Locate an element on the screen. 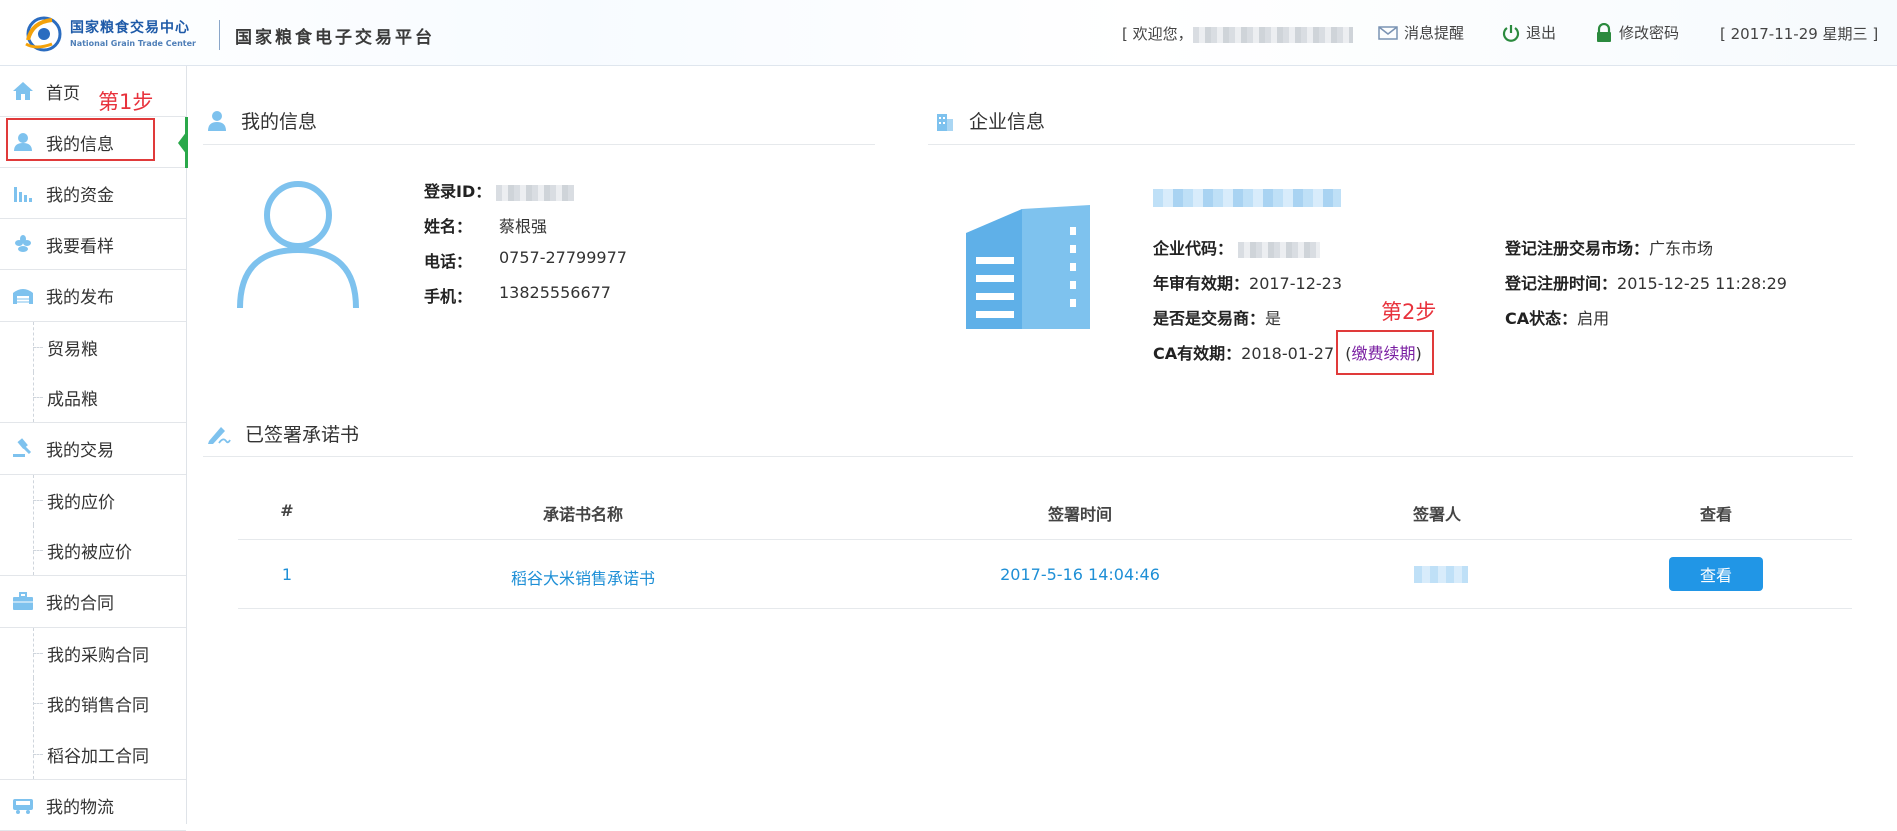  company-info-title: 企业信息 is located at coordinates (1007, 122).